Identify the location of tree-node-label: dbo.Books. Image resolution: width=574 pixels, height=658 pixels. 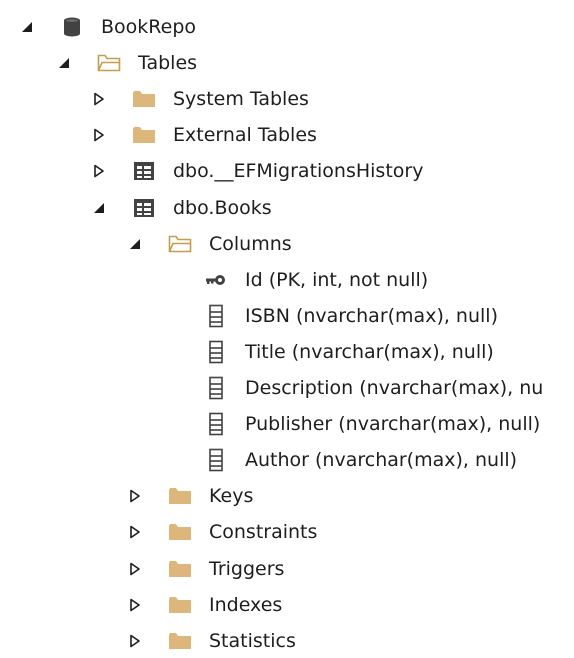
(222, 207).